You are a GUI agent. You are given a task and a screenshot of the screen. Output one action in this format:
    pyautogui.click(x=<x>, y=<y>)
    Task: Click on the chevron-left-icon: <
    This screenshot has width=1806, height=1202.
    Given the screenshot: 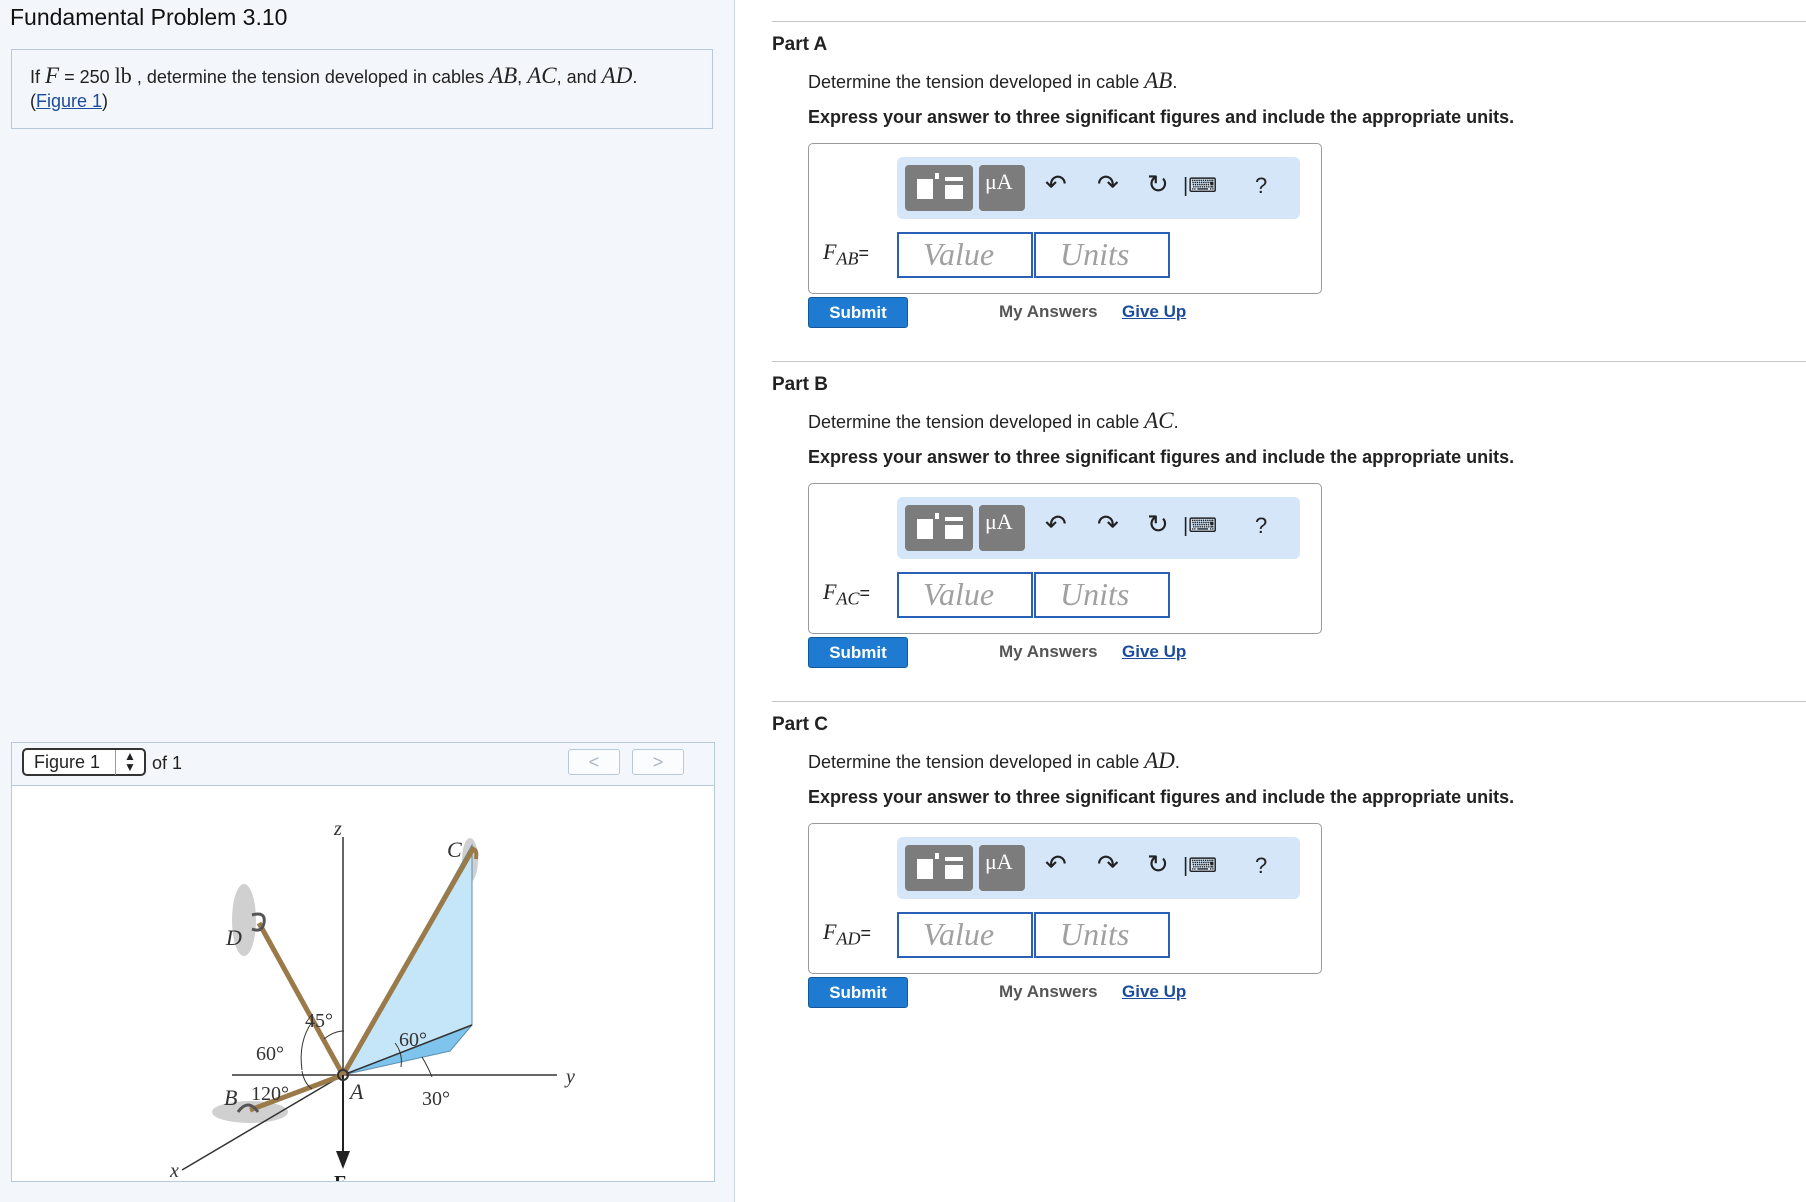 What is the action you would take?
    pyautogui.click(x=594, y=762)
    